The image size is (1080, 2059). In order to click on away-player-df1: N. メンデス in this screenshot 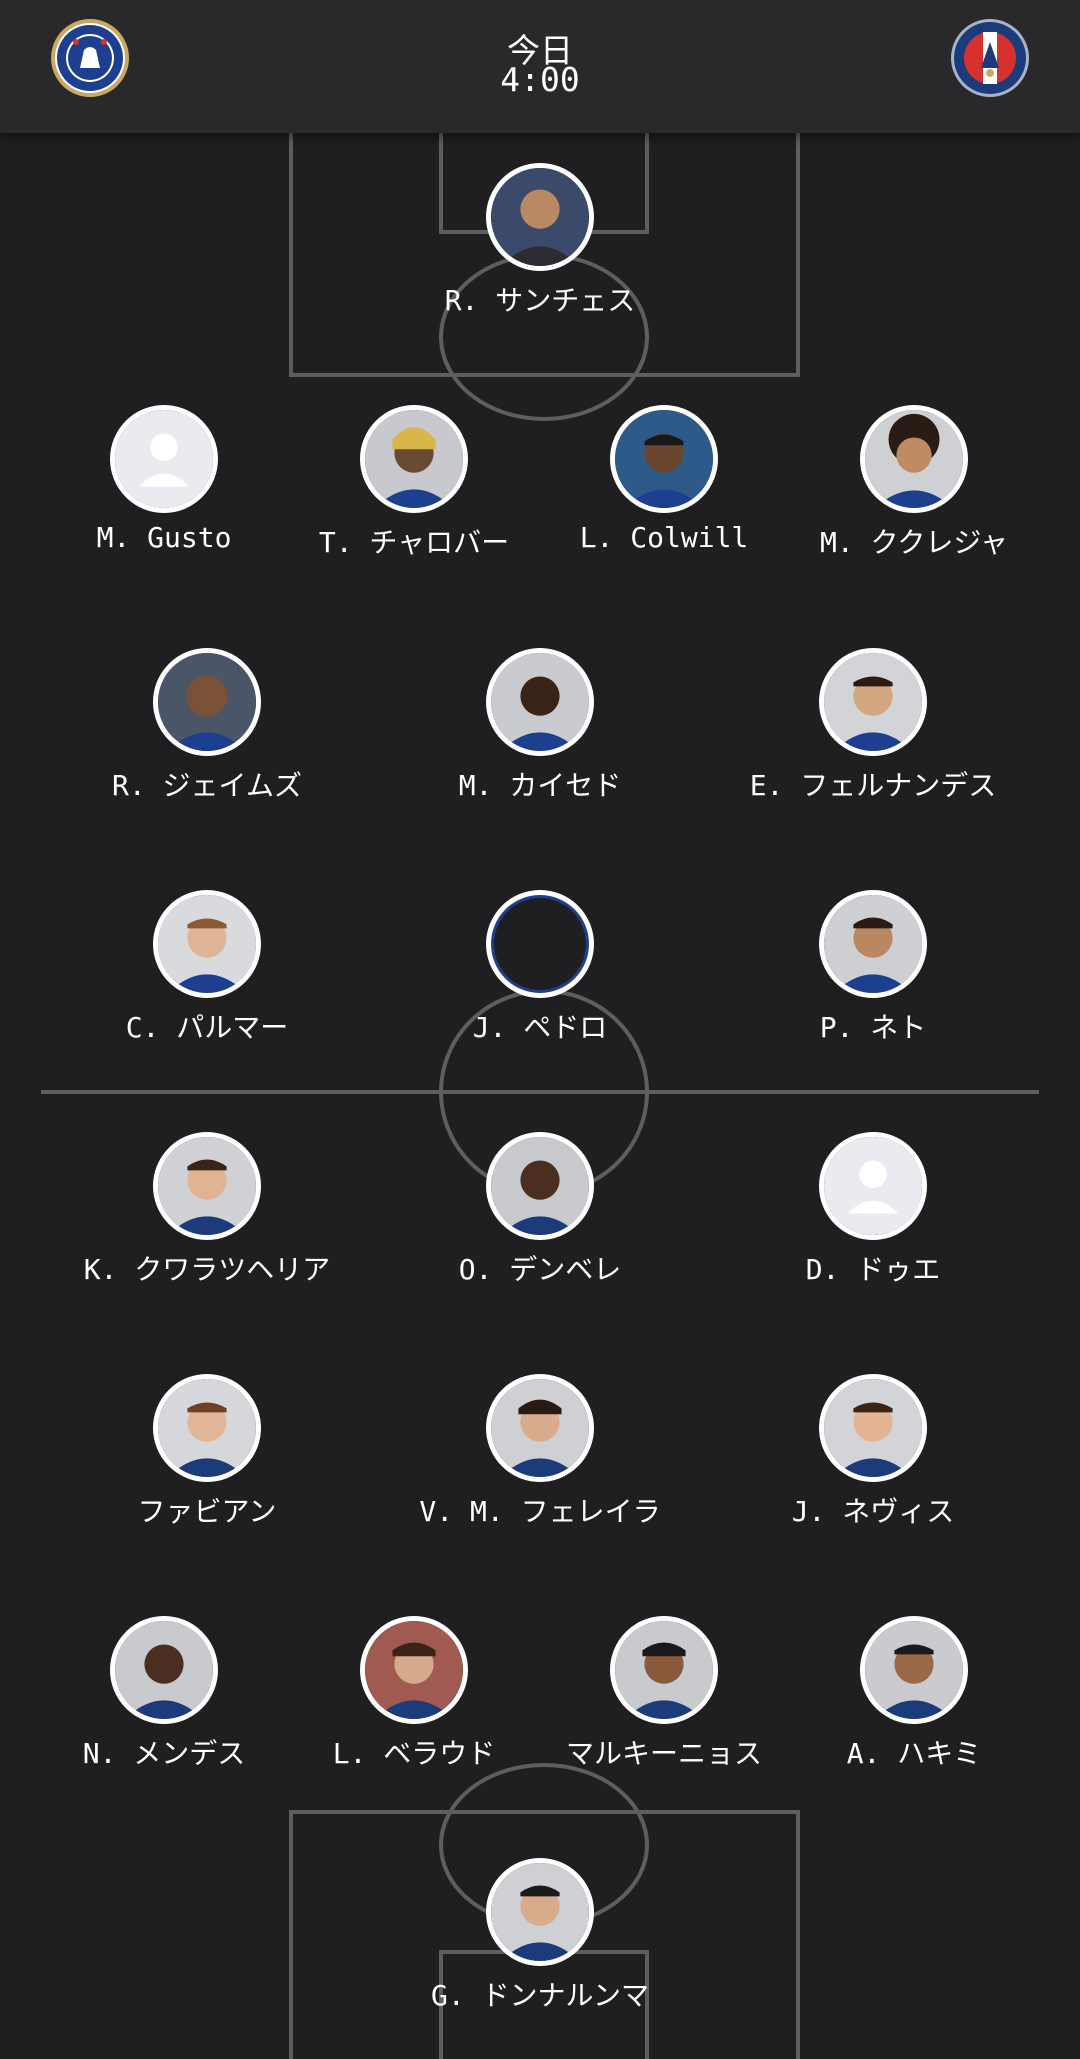, I will do `click(164, 1694)`.